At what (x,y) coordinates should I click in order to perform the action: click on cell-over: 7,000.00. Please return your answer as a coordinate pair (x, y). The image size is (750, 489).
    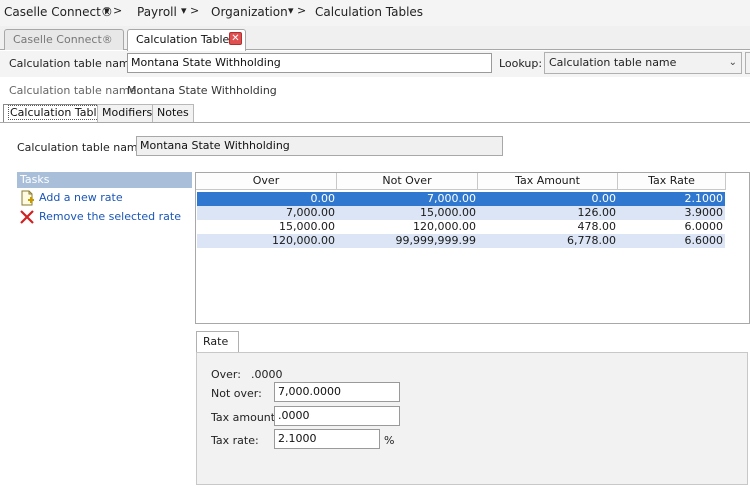
    Looking at the image, I should click on (310, 212).